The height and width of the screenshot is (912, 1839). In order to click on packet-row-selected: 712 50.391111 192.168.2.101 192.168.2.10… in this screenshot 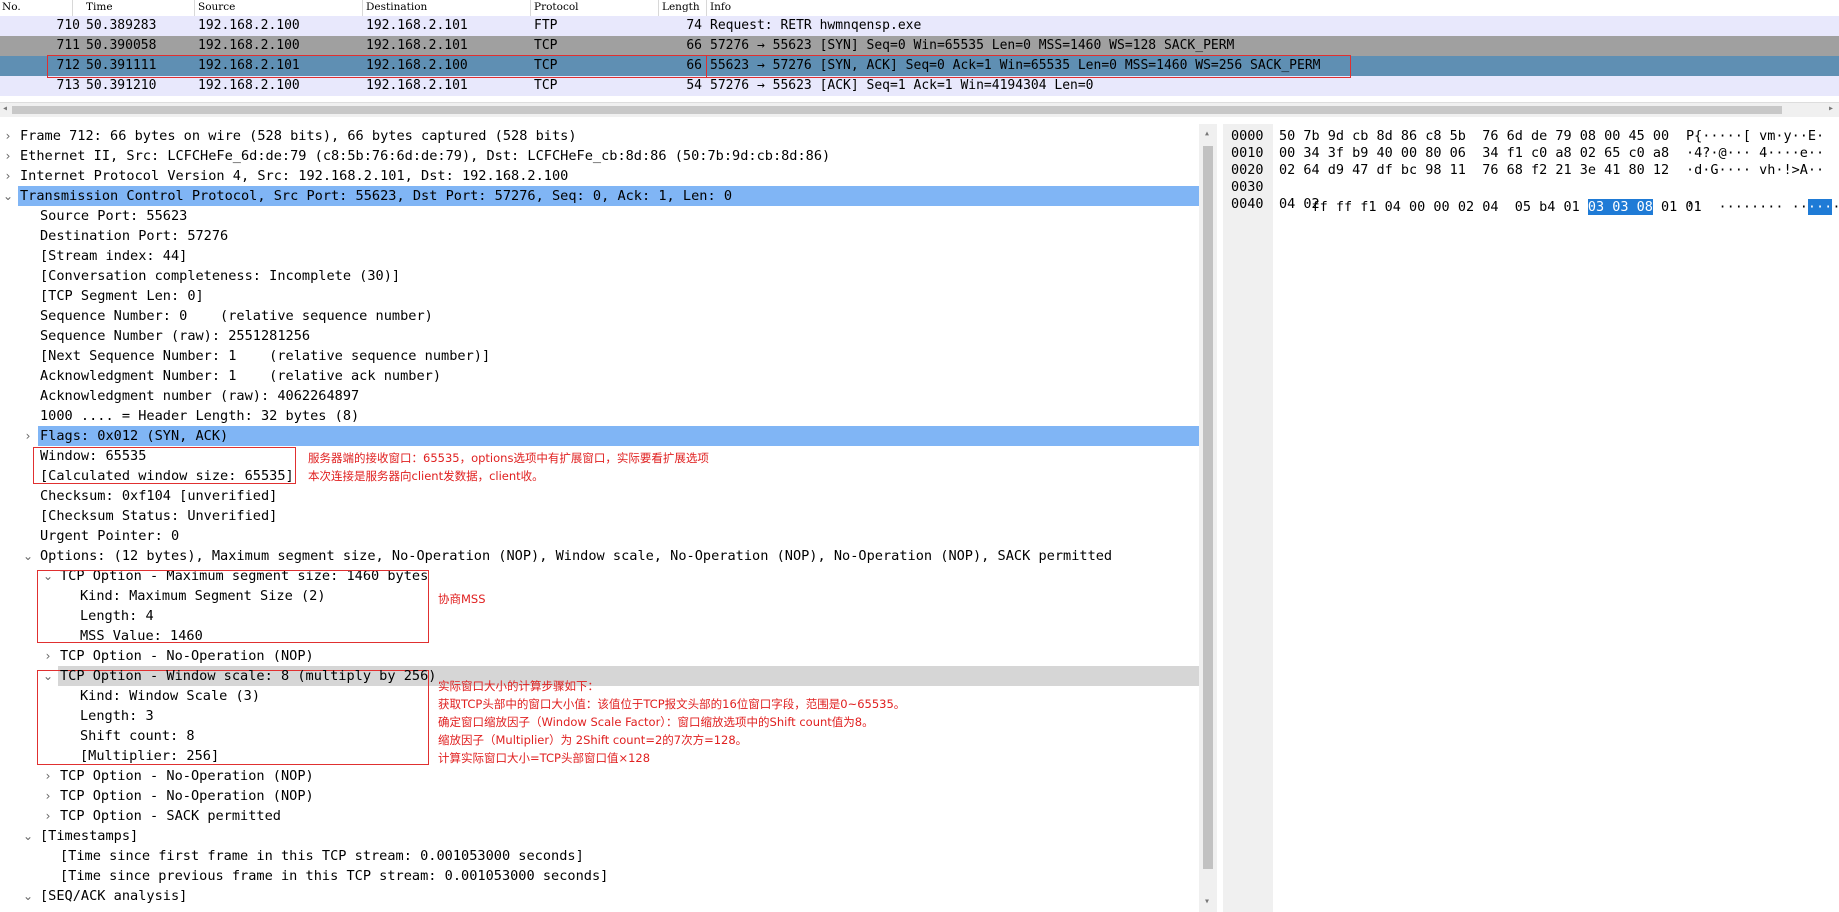, I will do `click(919, 66)`.